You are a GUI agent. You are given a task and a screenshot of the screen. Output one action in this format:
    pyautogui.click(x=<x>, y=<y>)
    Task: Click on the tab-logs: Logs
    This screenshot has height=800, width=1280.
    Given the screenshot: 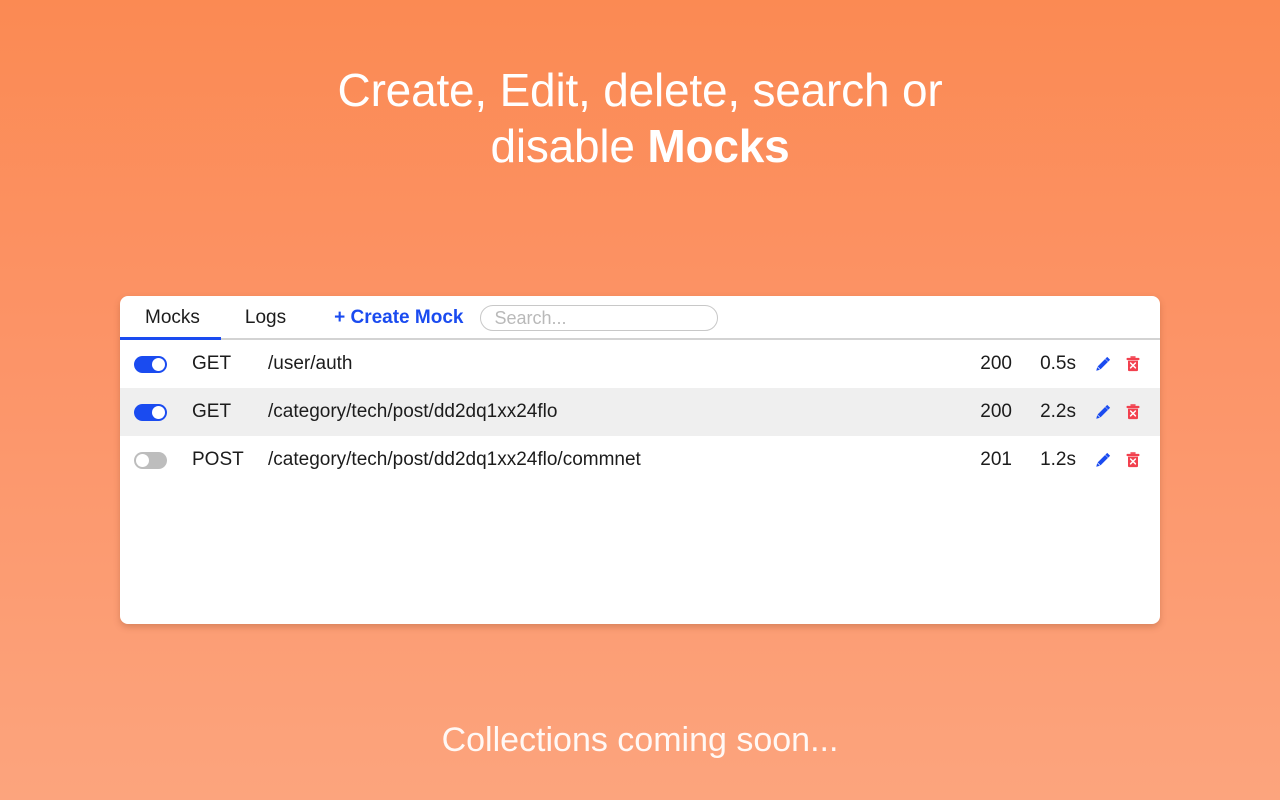 What is the action you would take?
    pyautogui.click(x=265, y=318)
    